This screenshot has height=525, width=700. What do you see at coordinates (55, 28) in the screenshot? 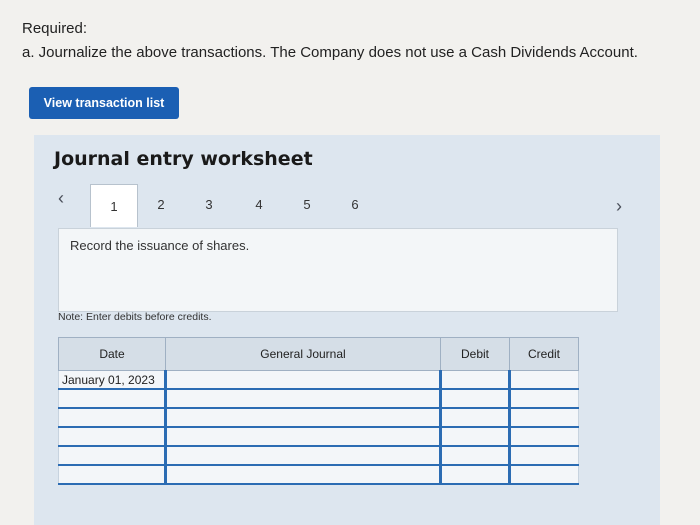
I see `required-label: Required:` at bounding box center [55, 28].